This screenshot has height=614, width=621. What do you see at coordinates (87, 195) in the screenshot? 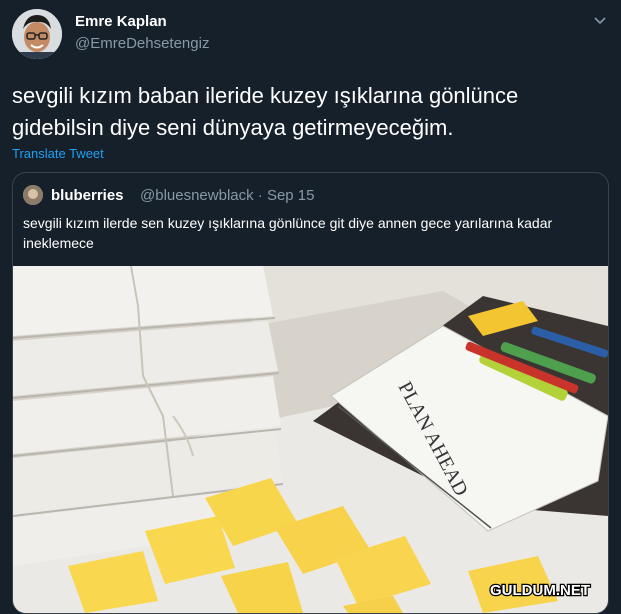
I see `quoted-author-name: bluberries` at bounding box center [87, 195].